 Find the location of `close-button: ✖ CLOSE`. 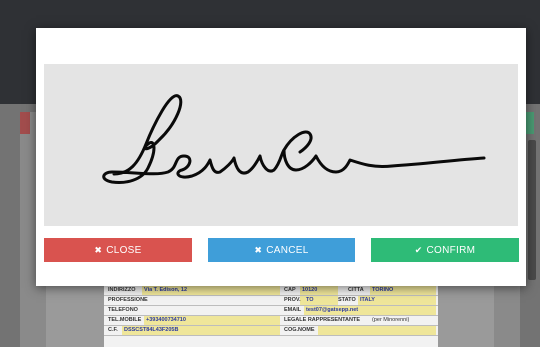

close-button: ✖ CLOSE is located at coordinates (118, 250).